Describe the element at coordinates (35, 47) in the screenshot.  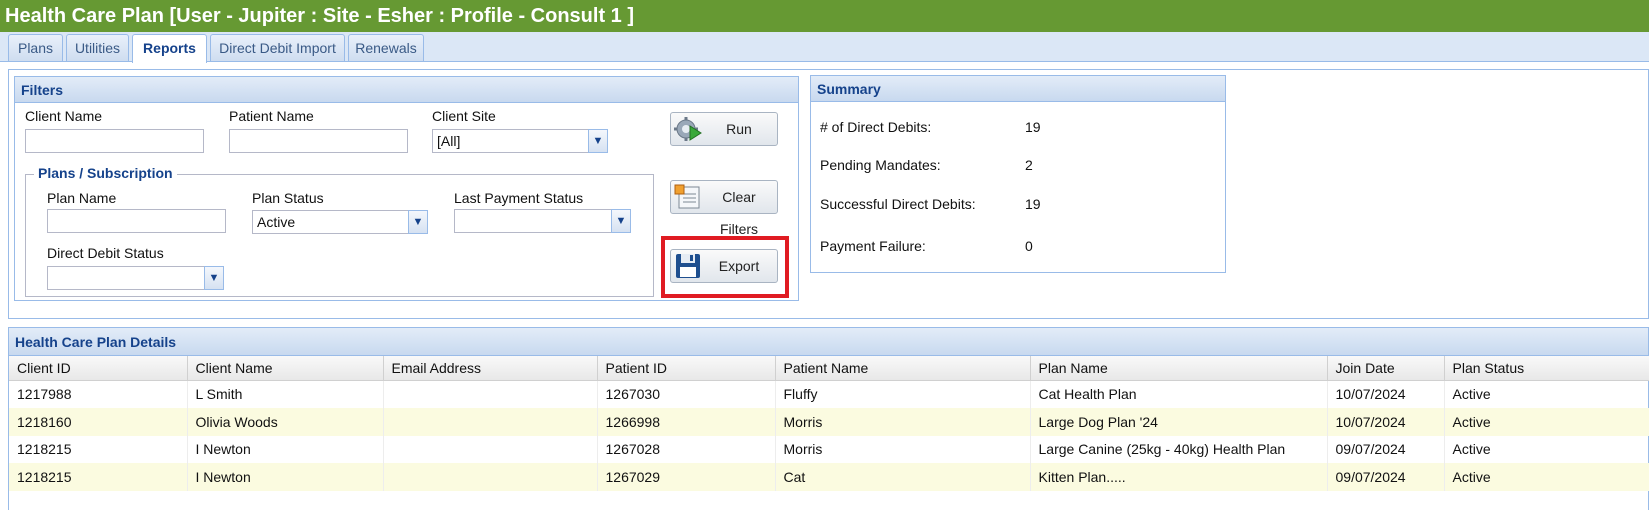
I see `tab-plans: Plans` at that location.